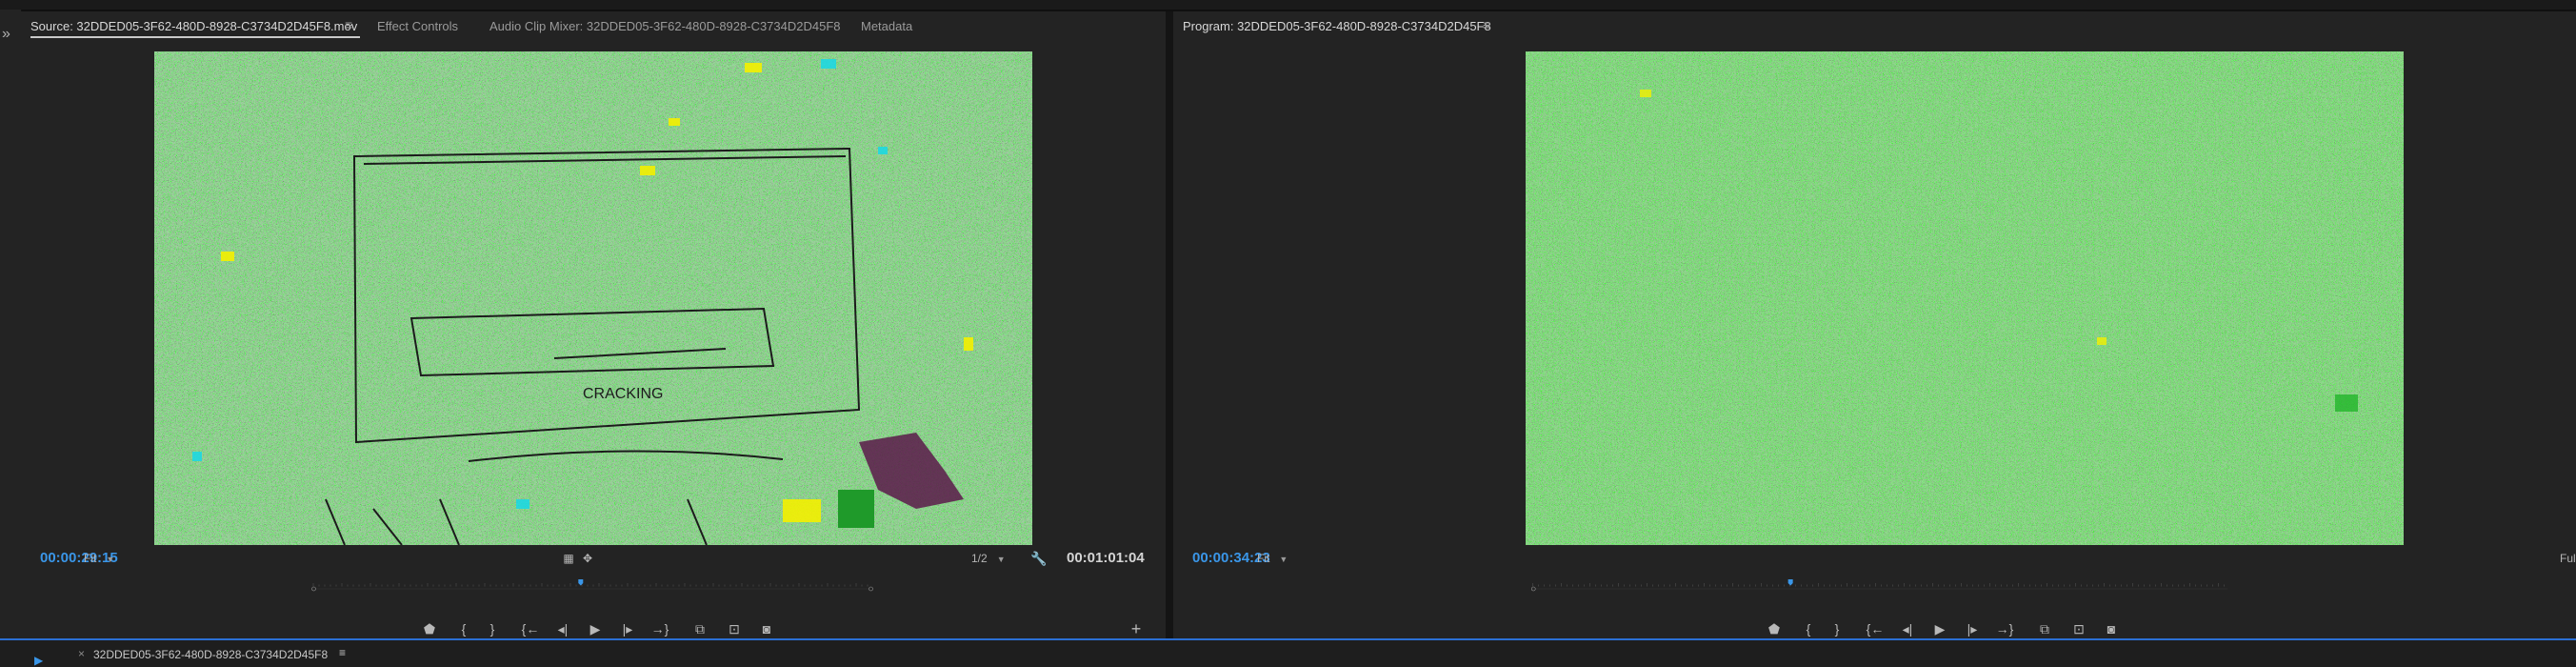 The width and height of the screenshot is (2576, 667). What do you see at coordinates (1106, 558) in the screenshot?
I see `source-duration-timecode: 00:01:01:04` at bounding box center [1106, 558].